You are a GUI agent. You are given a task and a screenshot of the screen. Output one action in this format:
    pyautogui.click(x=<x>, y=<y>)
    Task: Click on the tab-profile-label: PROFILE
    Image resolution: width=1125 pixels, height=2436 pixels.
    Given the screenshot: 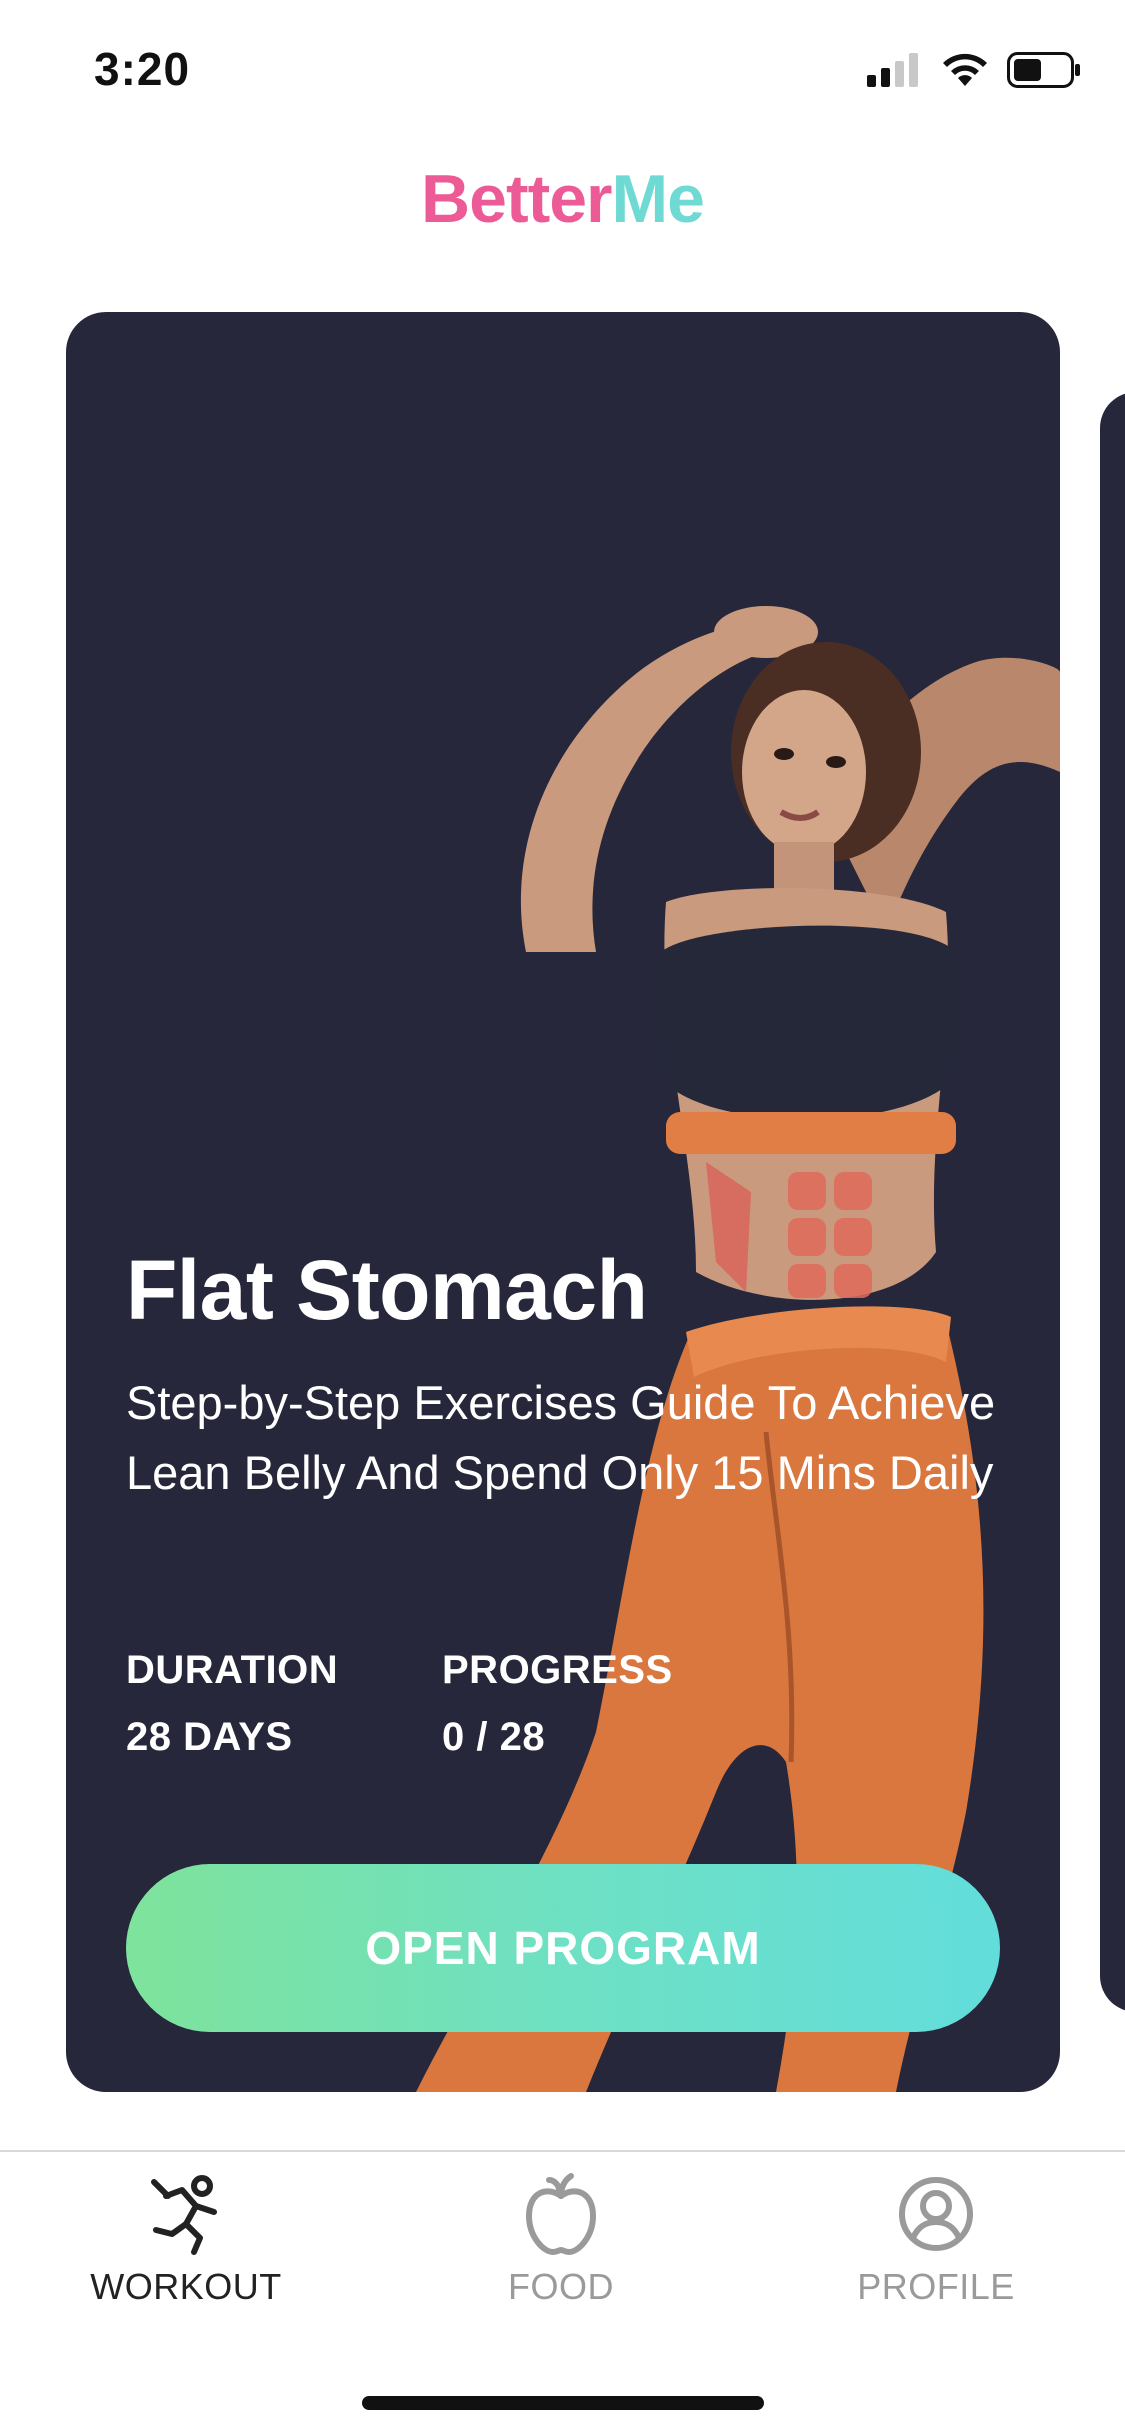 What is the action you would take?
    pyautogui.click(x=936, y=2286)
    